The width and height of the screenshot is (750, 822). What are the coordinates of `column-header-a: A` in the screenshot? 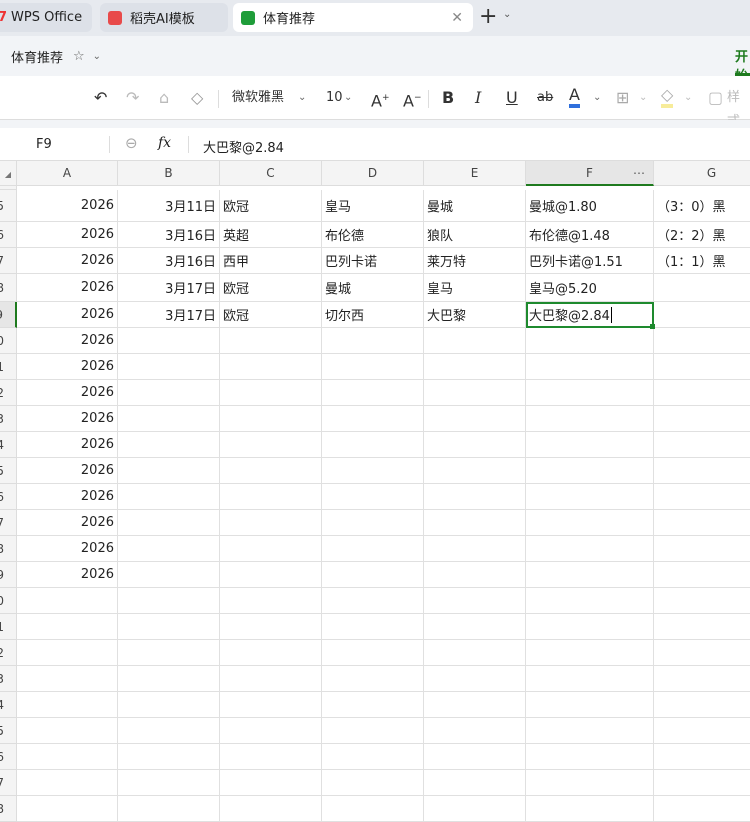 It's located at (67, 173).